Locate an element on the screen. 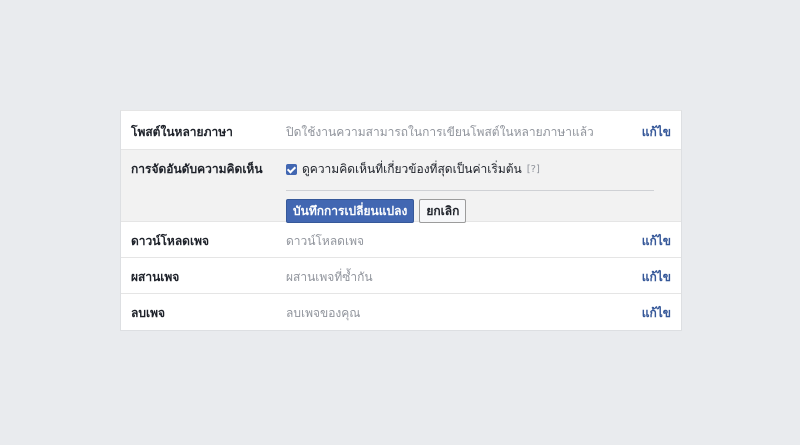 The width and height of the screenshot is (800, 445). row-label: การจัดอันดับความคิดเห็น is located at coordinates (197, 169).